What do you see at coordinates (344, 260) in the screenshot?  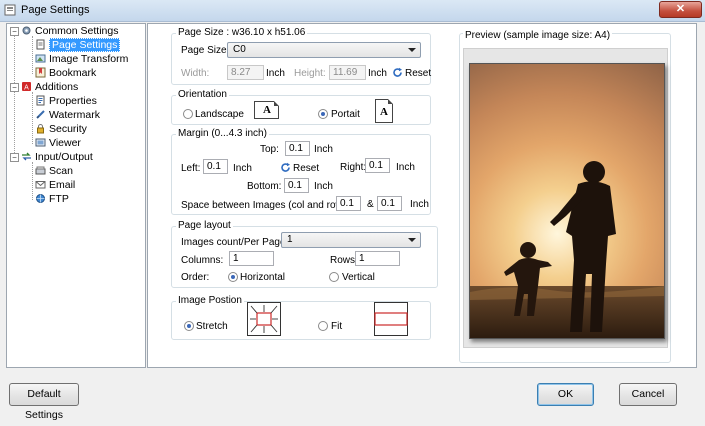 I see `rows-label: Rows:` at bounding box center [344, 260].